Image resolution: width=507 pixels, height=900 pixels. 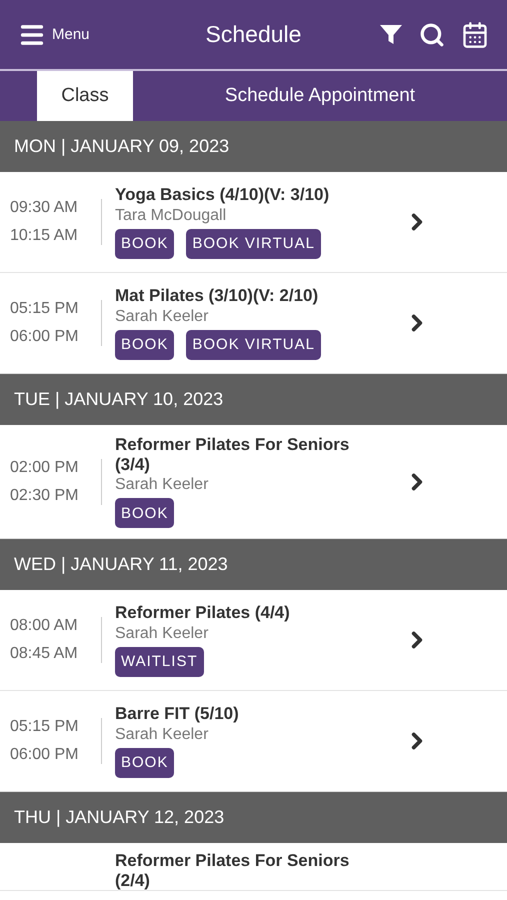 What do you see at coordinates (253, 146) in the screenshot?
I see `day-header: MON | JANUARY 09, 2023` at bounding box center [253, 146].